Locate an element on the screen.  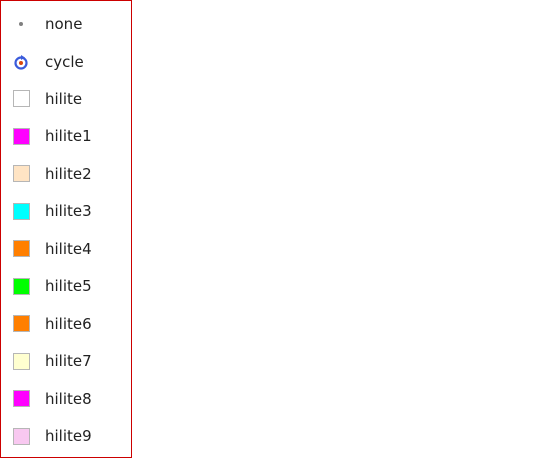
menu-item-hilite6: hilite6 is located at coordinates (66, 324).